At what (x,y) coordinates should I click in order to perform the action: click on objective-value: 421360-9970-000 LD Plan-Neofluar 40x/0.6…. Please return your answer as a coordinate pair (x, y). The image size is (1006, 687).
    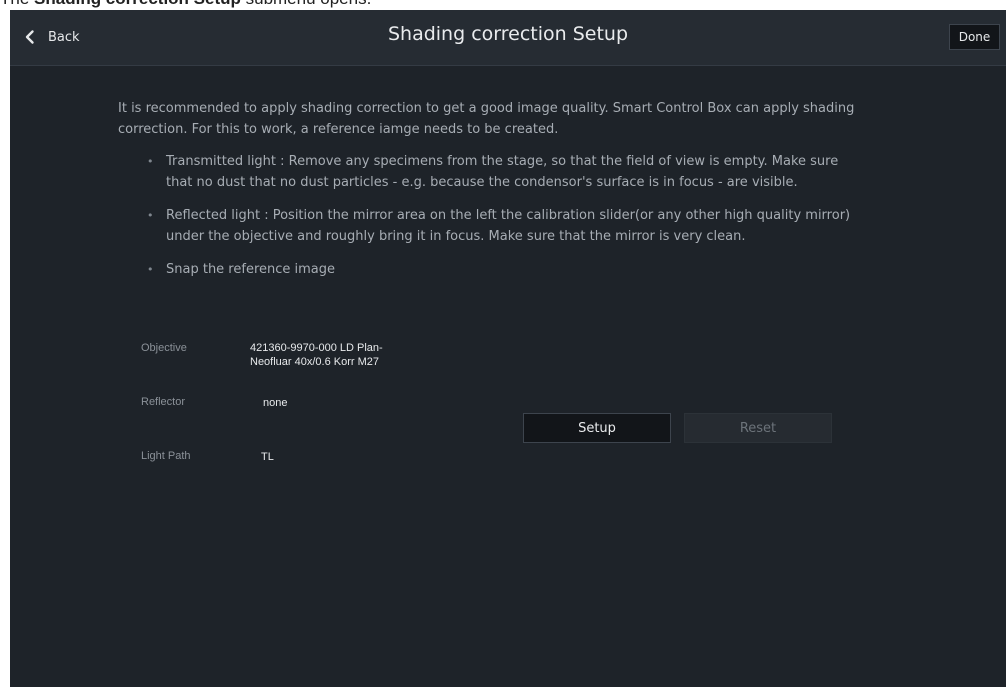
    Looking at the image, I should click on (316, 355).